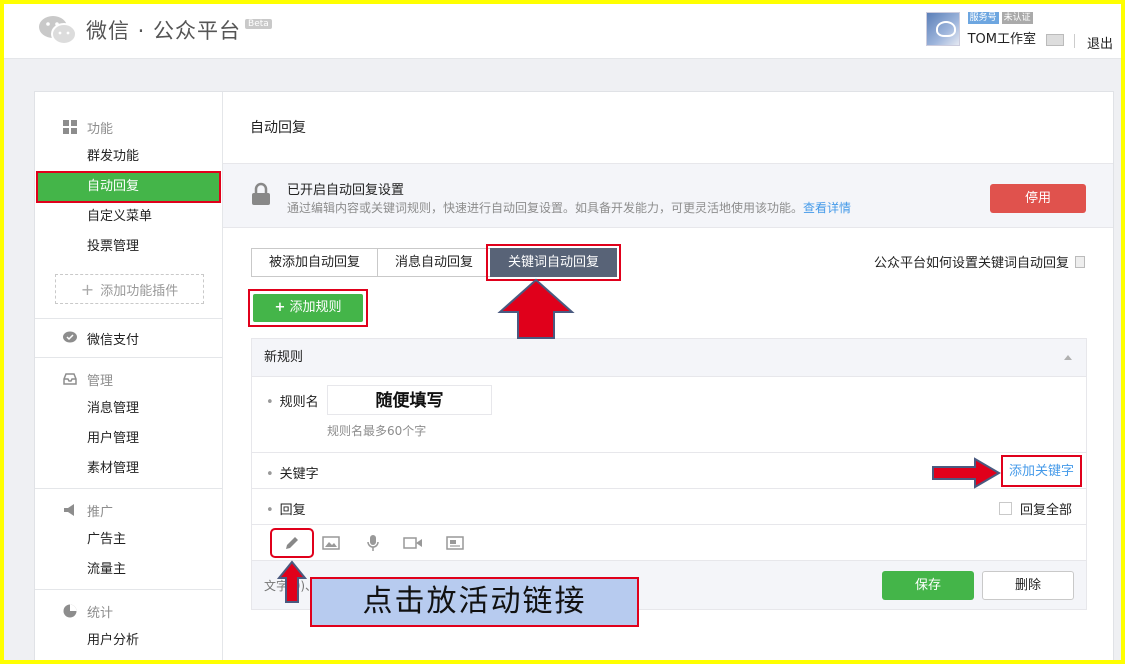 The height and width of the screenshot is (664, 1125). I want to click on megaphone-icon, so click(70, 510).